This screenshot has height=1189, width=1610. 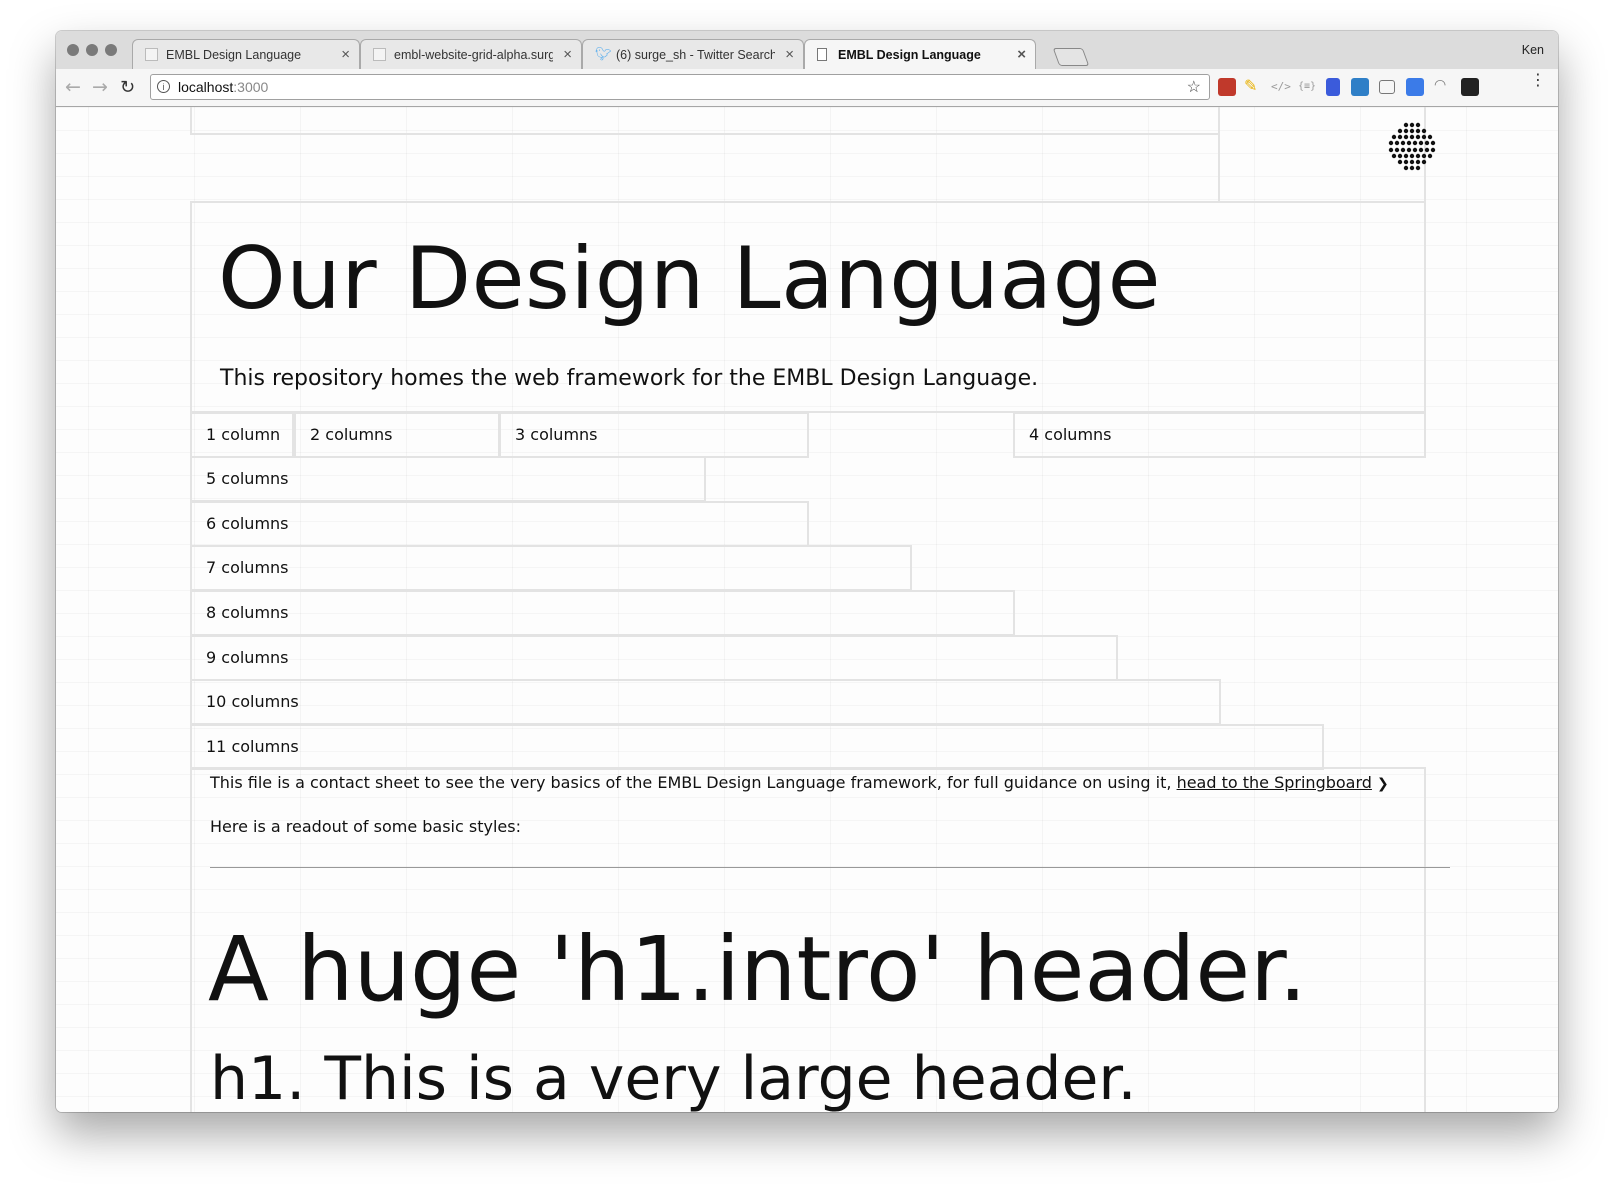 What do you see at coordinates (1383, 784) in the screenshot?
I see `chevron-right-icon: ❯` at bounding box center [1383, 784].